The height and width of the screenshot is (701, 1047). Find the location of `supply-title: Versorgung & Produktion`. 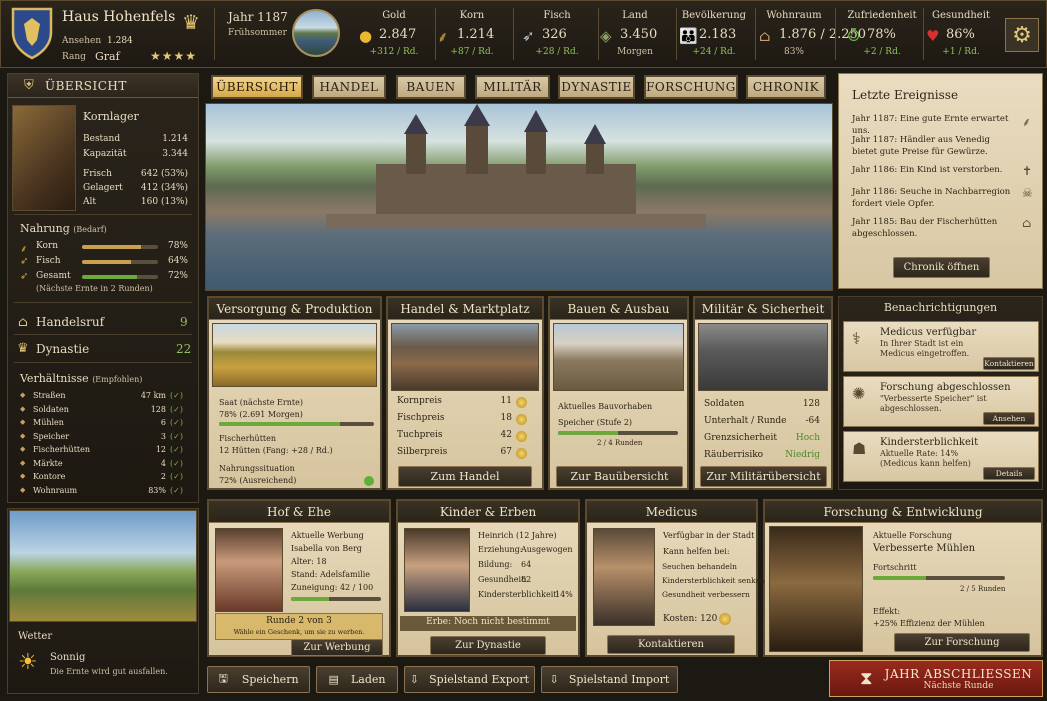

supply-title: Versorgung & Produktion is located at coordinates (294, 309).